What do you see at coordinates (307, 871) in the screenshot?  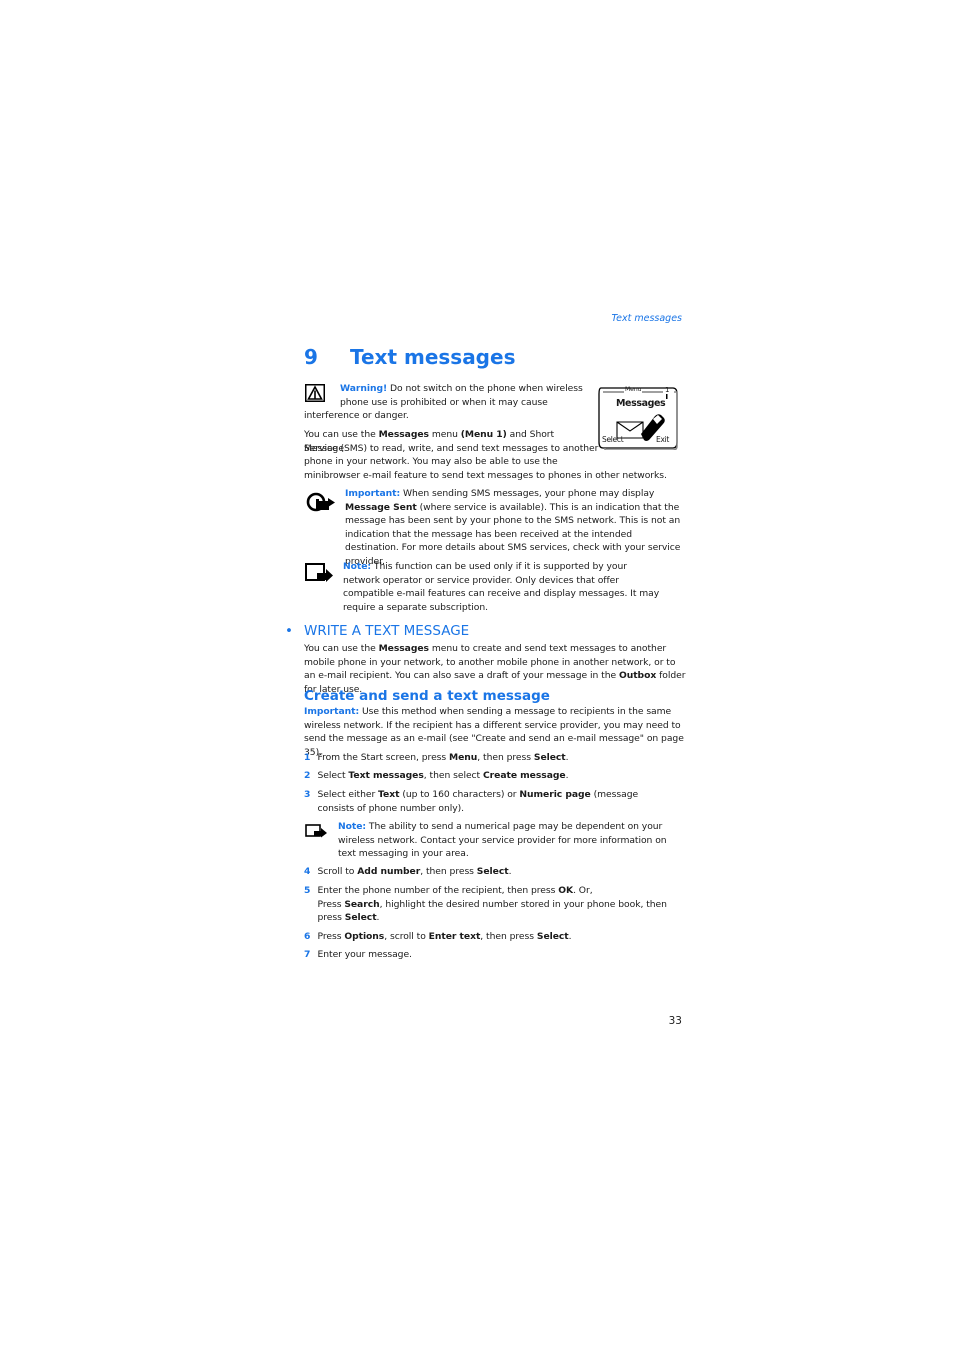 I see `step-number: 4` at bounding box center [307, 871].